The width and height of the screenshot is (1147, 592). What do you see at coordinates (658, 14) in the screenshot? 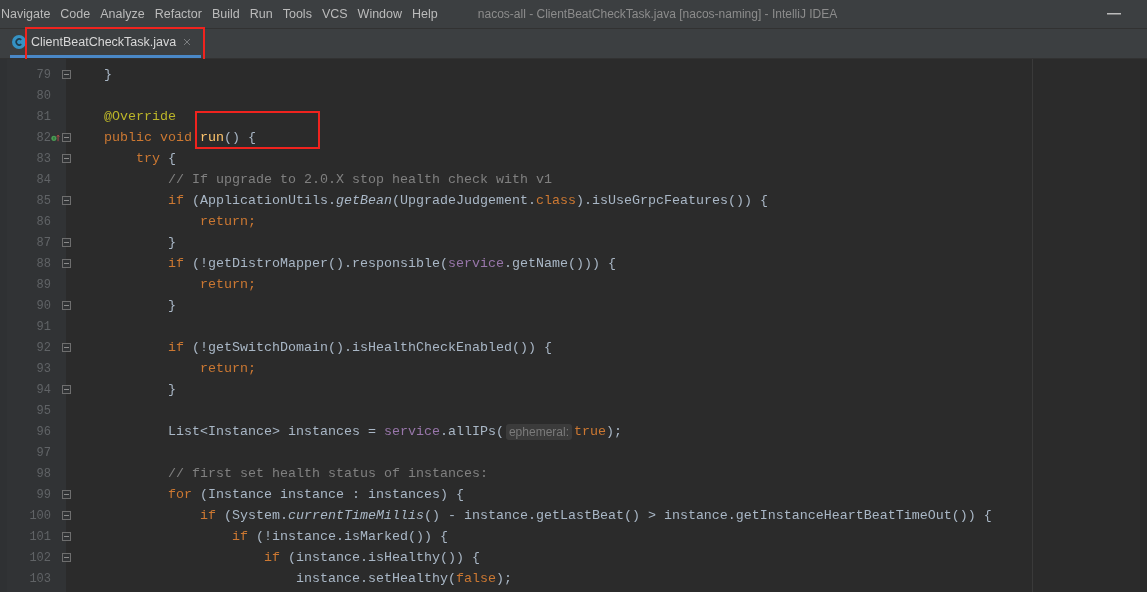
I see `window-title: nacos-all - ClientBeatCheckTask.java [nacos-naming] - IntelliJ IDEA` at bounding box center [658, 14].